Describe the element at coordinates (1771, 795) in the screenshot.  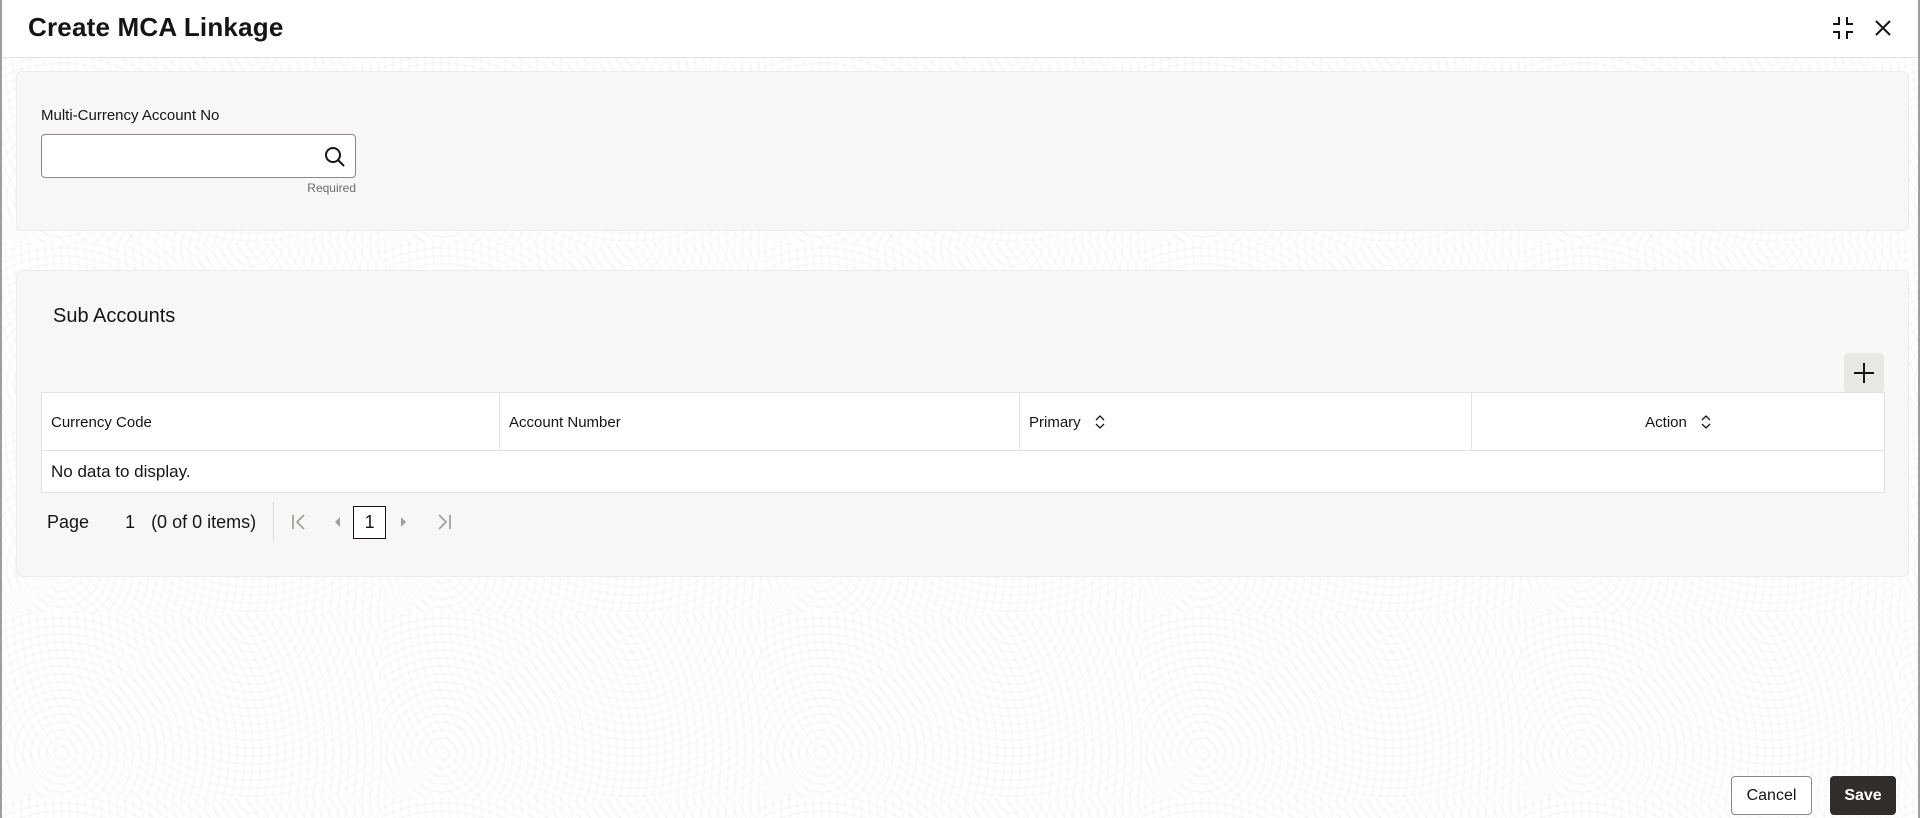
I see `cancel-button: Cancel` at that location.